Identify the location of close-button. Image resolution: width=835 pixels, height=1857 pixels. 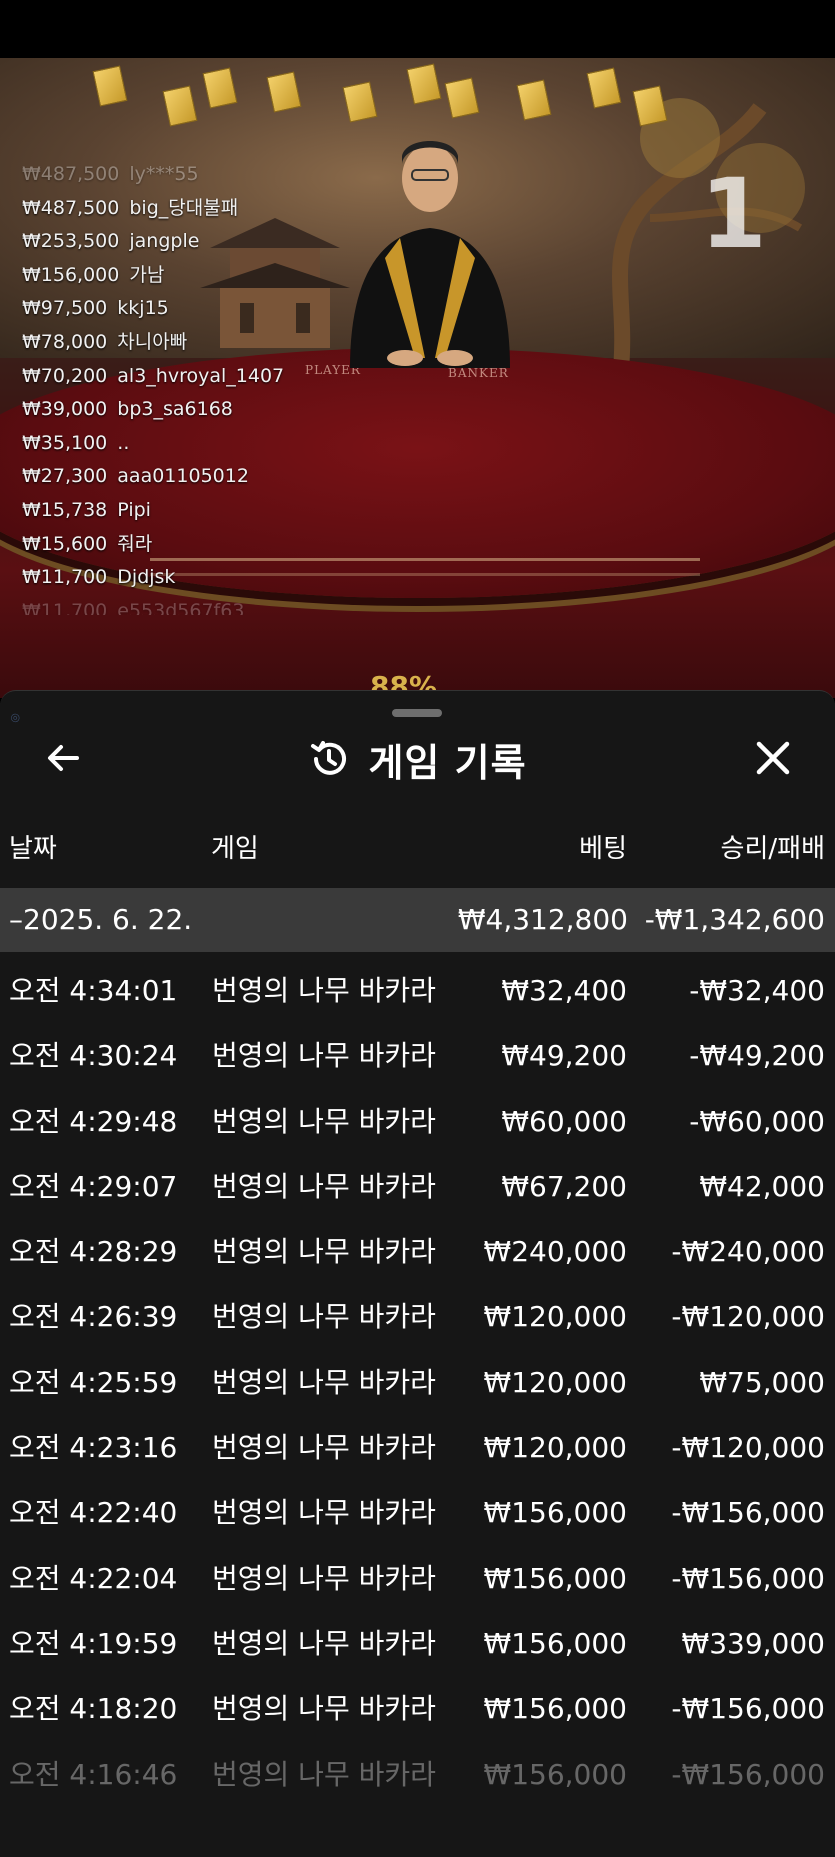
(773, 758).